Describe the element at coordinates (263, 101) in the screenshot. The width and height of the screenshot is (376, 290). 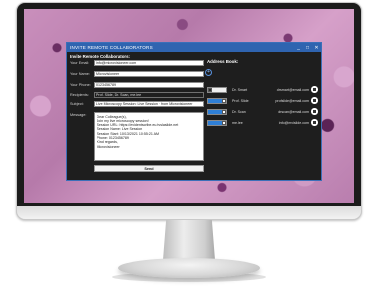
I see `contact-row: Prof. Slide profslide@email.com` at that location.